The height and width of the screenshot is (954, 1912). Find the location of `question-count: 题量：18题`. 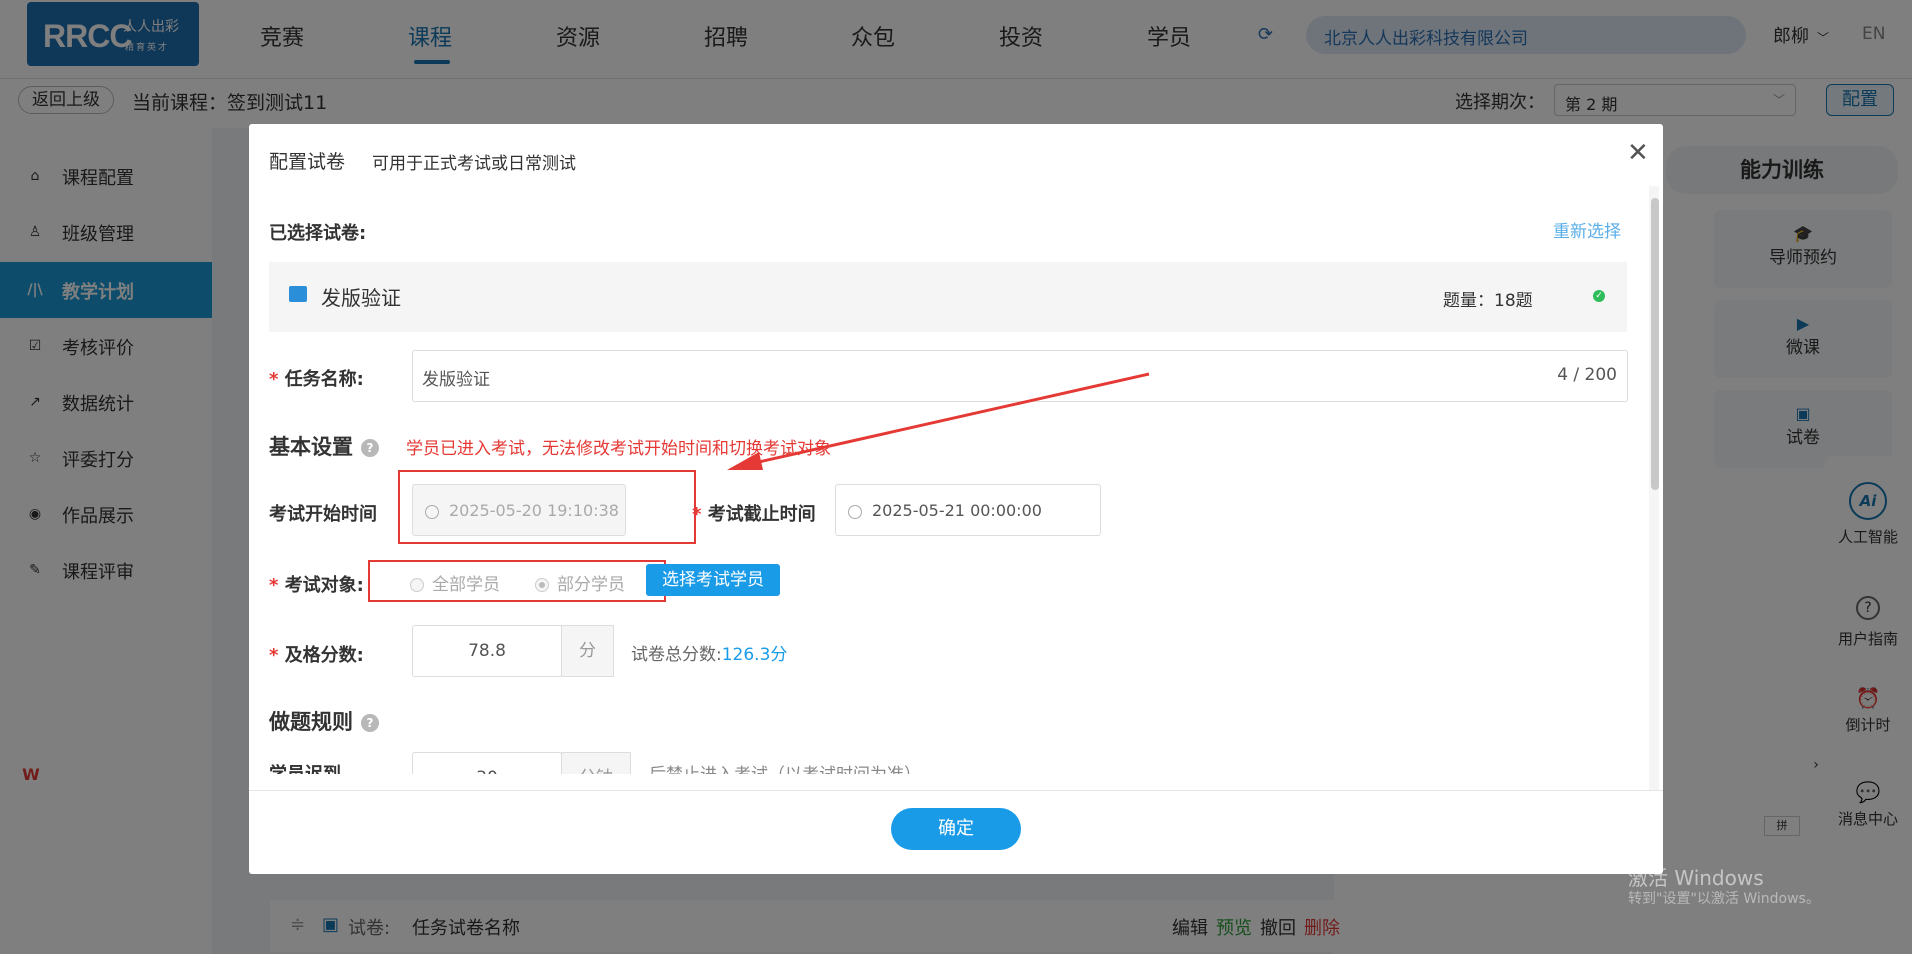

question-count: 题量：18题 is located at coordinates (1488, 301).